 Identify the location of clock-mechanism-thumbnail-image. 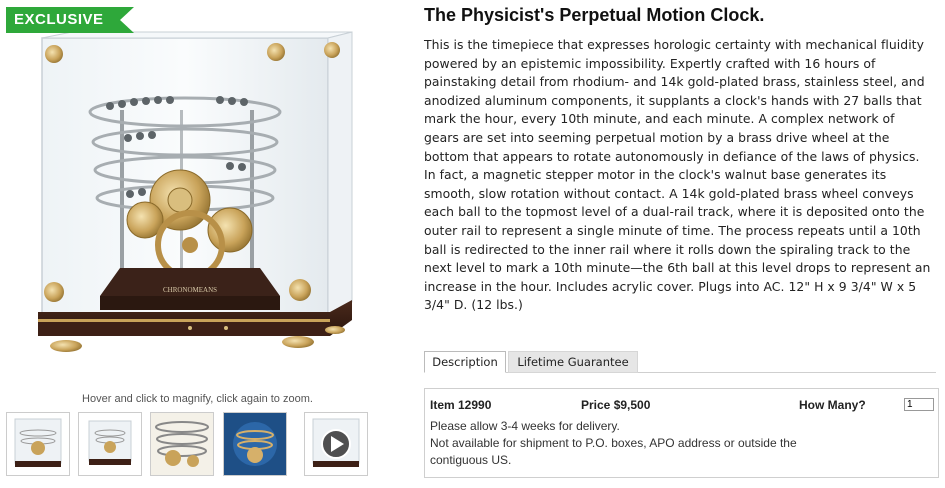
(182, 444).